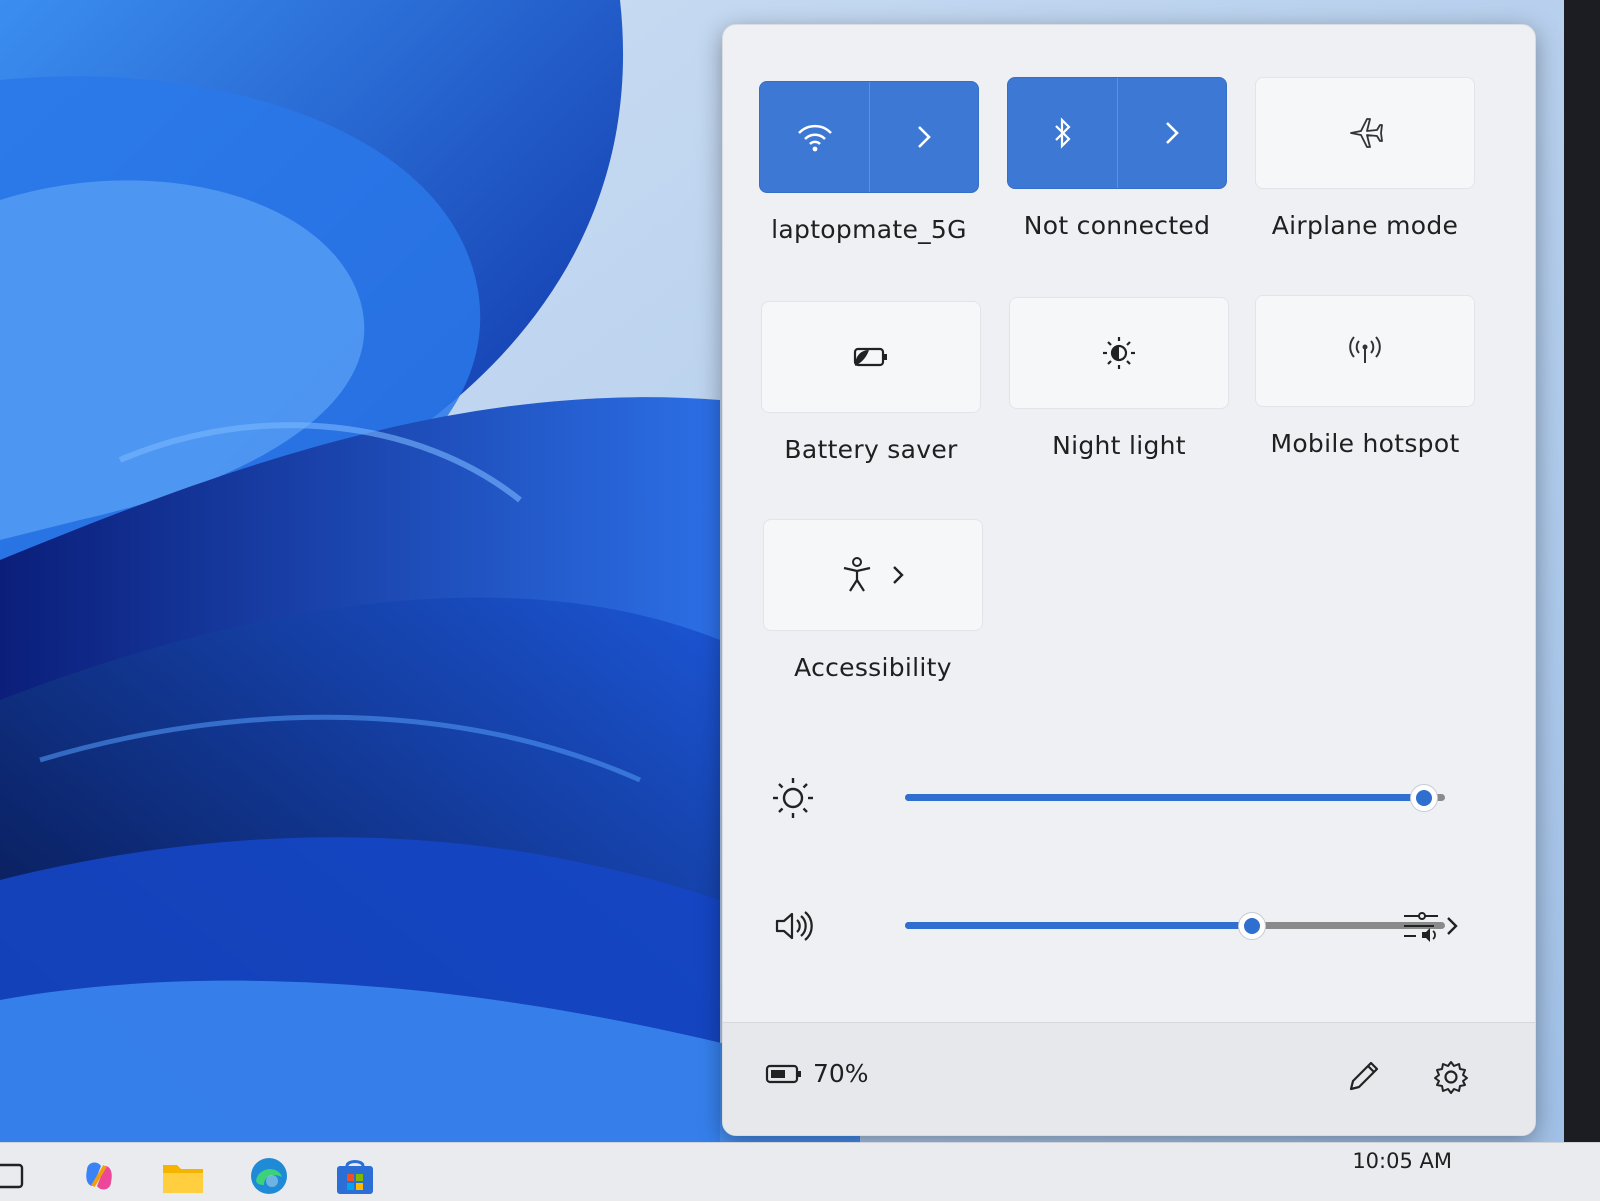  I want to click on airplane-icon, so click(1365, 133).